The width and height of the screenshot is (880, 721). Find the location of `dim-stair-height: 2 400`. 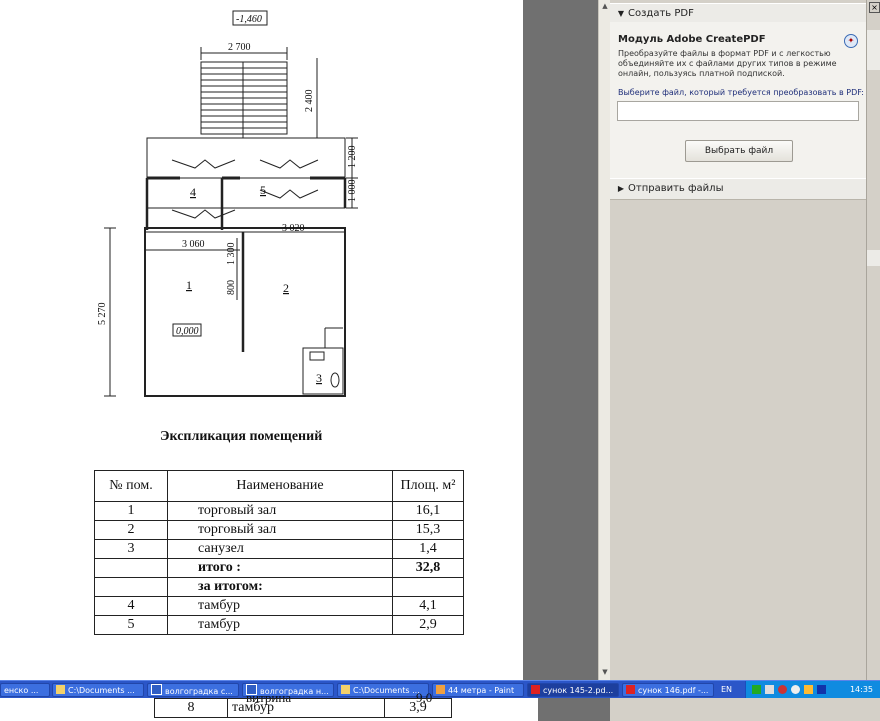

dim-stair-height: 2 400 is located at coordinates (309, 101).